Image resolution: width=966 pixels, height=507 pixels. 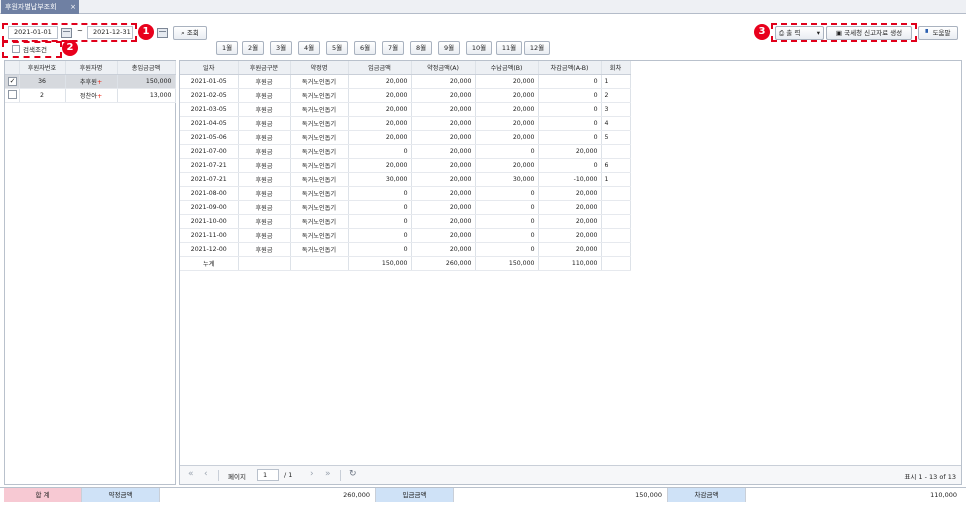 I want to click on table-row: 2021-07-21 후원금 독거노인돕기 20,000 20,000 20,000 0 6, so click(x=405, y=165).